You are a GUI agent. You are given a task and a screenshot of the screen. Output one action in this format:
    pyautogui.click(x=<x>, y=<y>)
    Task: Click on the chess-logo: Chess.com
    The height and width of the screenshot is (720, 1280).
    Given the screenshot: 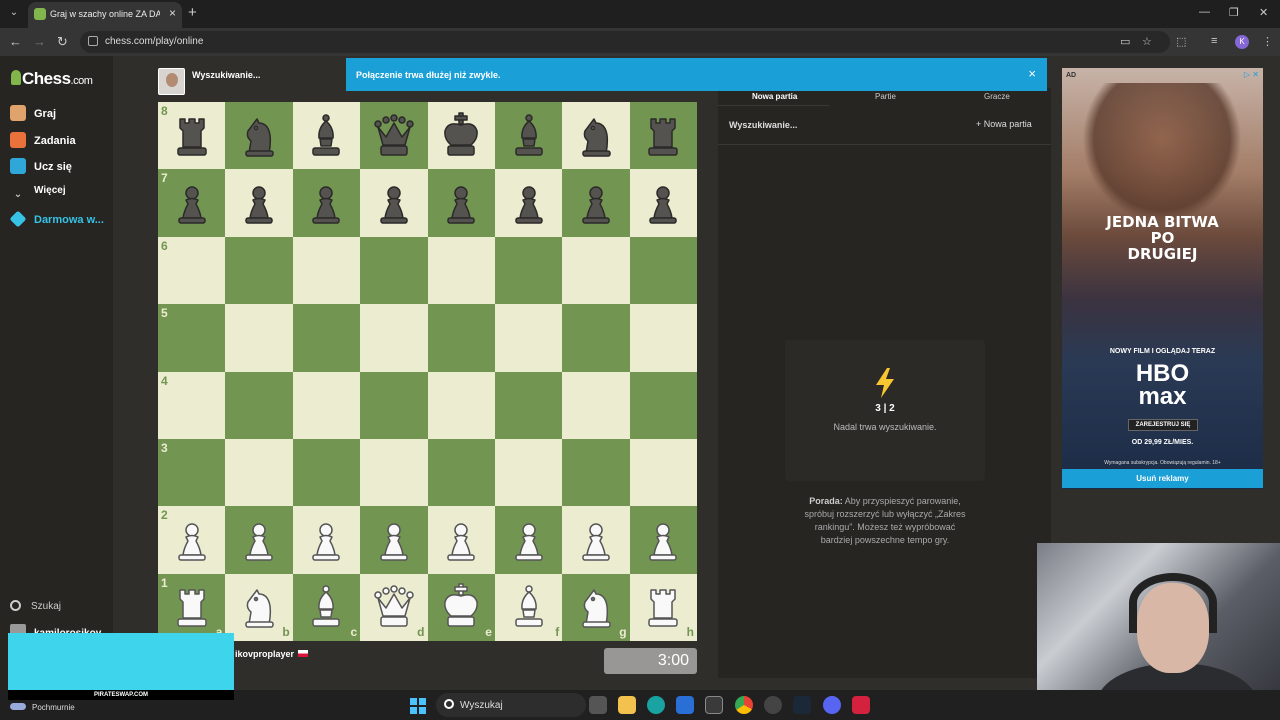 What is the action you would take?
    pyautogui.click(x=52, y=79)
    